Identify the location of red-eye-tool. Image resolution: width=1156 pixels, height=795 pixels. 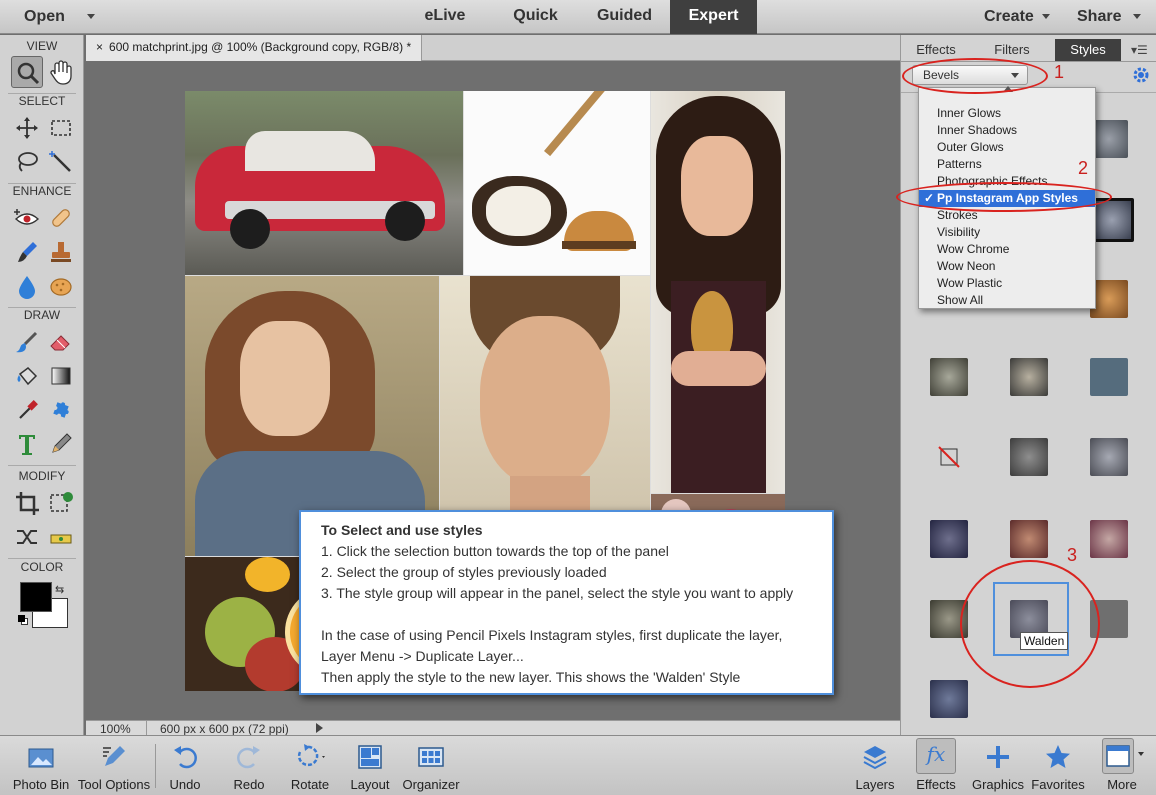
(27, 218).